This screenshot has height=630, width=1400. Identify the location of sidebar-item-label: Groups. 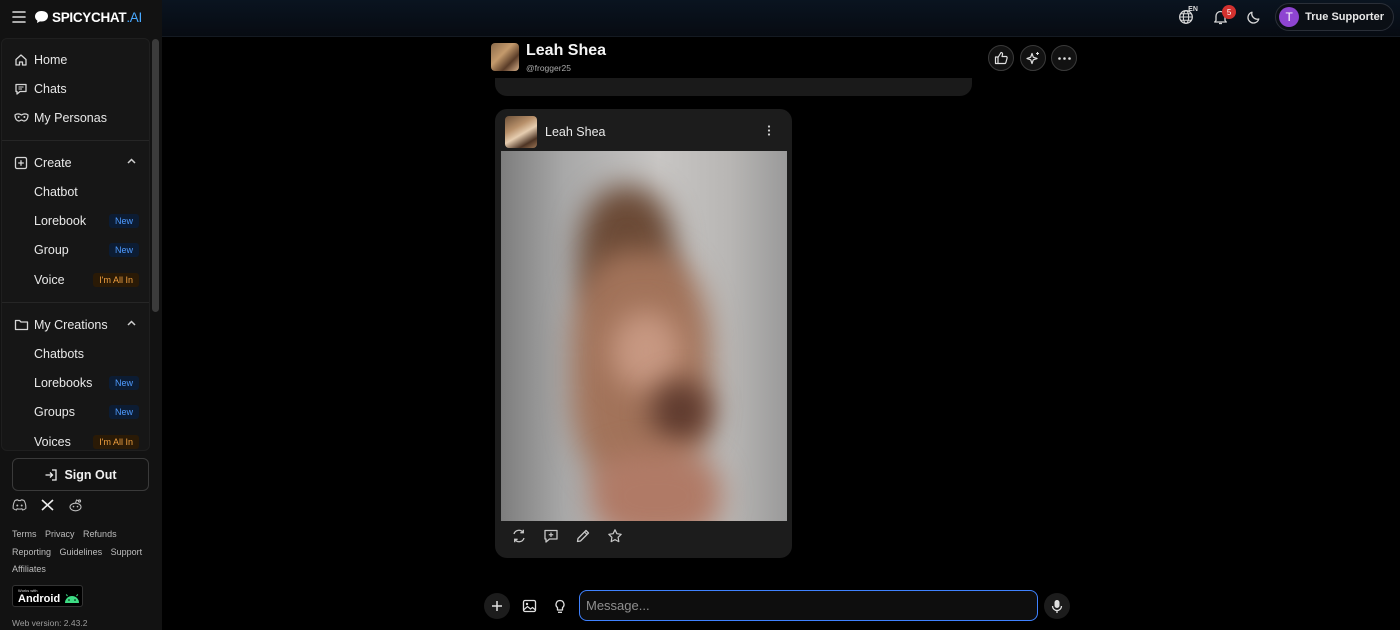
(54, 411).